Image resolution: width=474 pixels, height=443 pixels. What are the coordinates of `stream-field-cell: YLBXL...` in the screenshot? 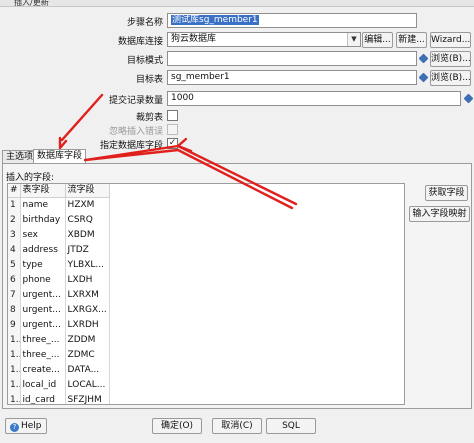 It's located at (87, 264).